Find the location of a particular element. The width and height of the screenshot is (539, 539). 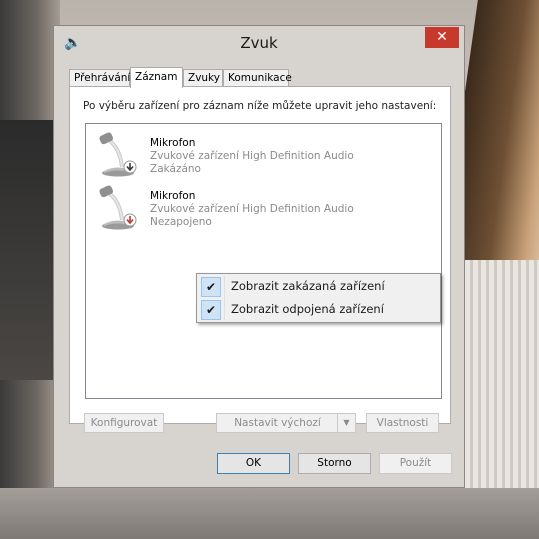

set-default-label: Nastavit výchozí is located at coordinates (277, 423).